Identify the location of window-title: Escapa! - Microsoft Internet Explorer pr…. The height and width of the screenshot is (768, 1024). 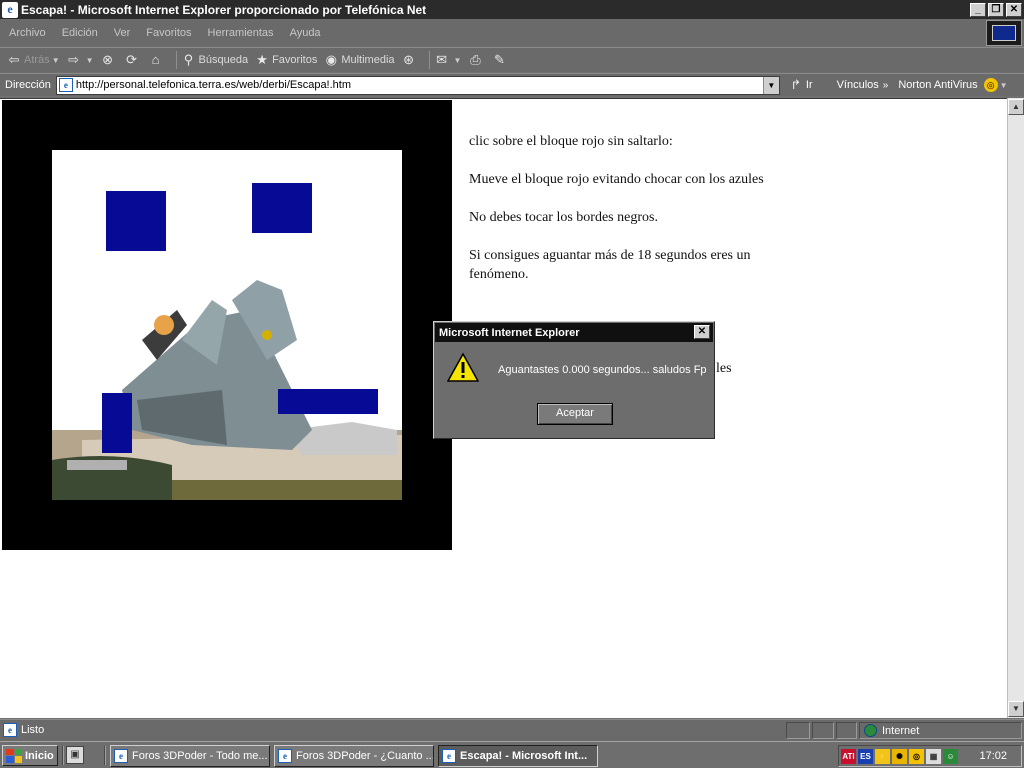
(224, 9).